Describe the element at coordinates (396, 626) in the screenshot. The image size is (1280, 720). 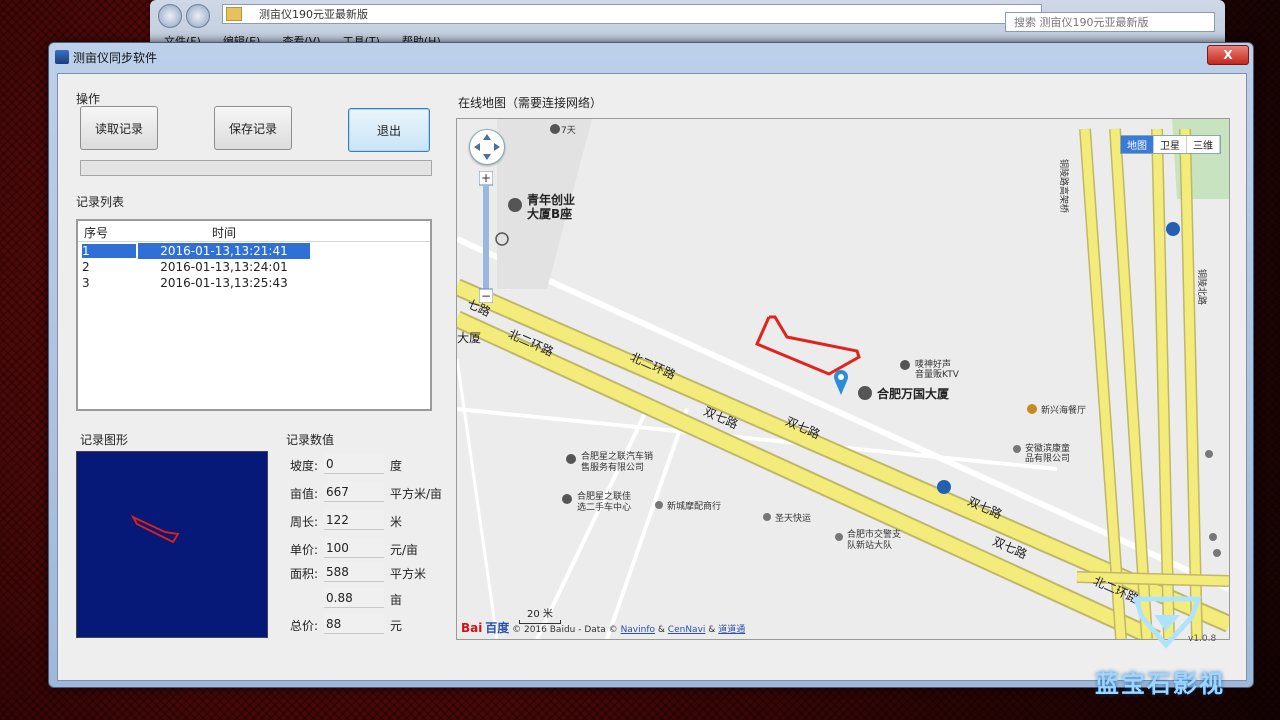
I see `total-unit: 元` at that location.